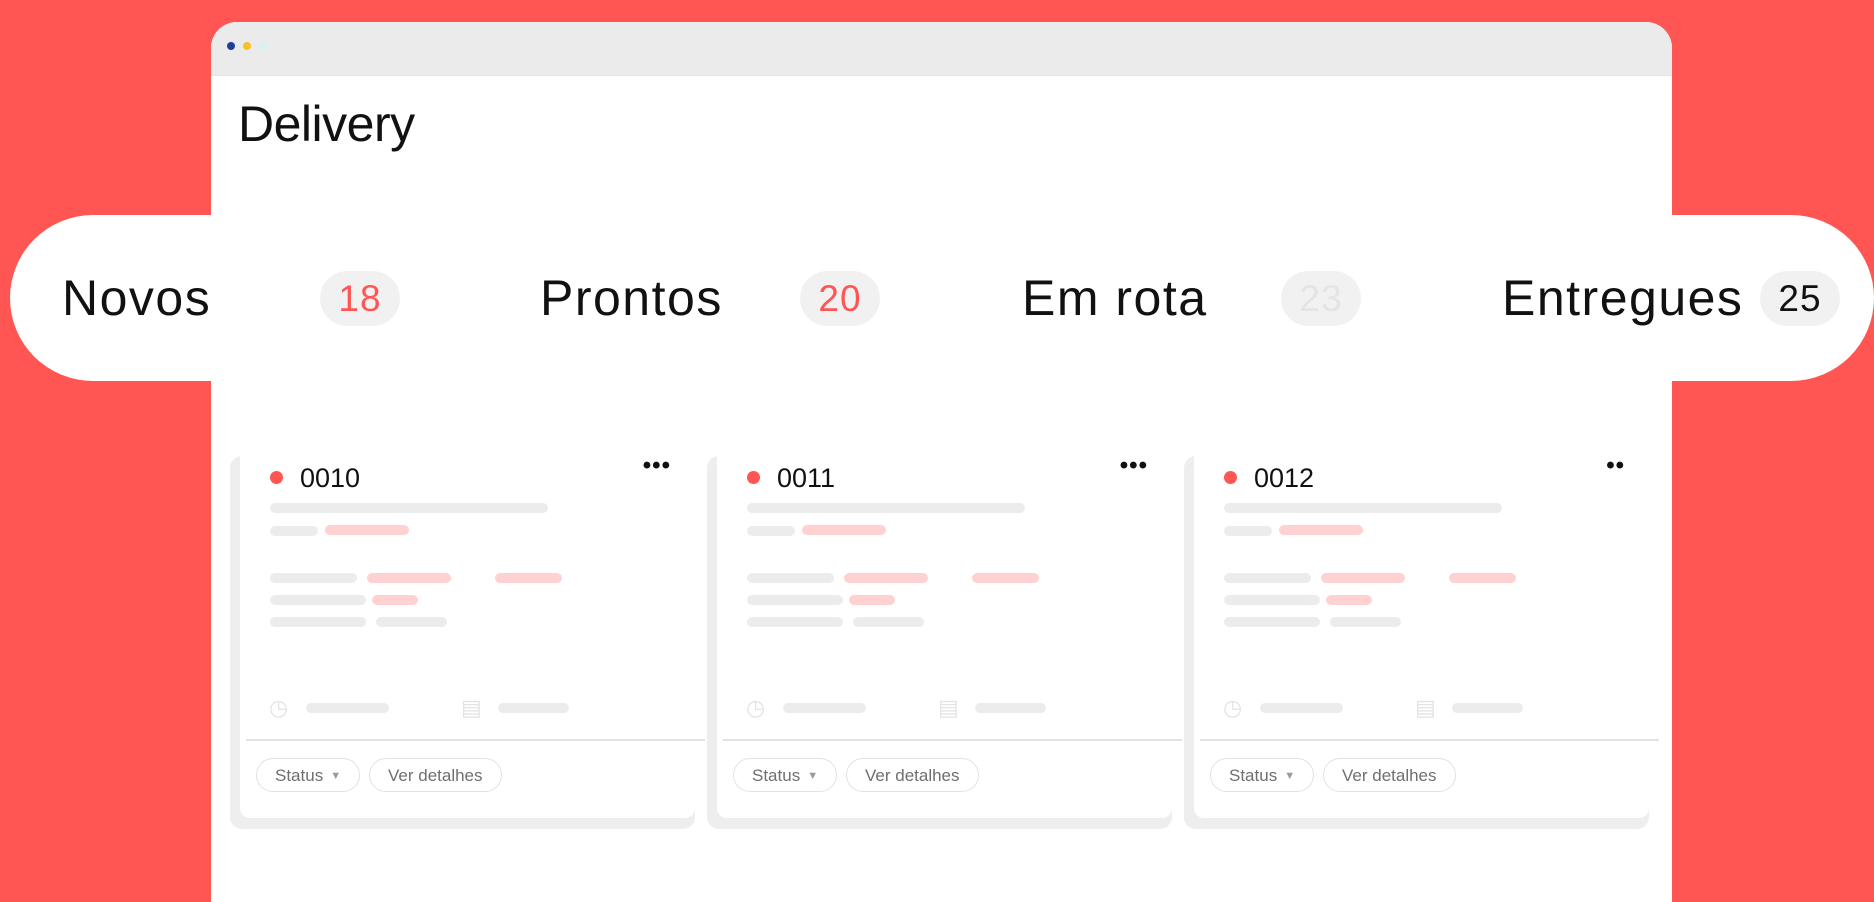 The image size is (1874, 902). I want to click on tab-label: Novos, so click(137, 298).